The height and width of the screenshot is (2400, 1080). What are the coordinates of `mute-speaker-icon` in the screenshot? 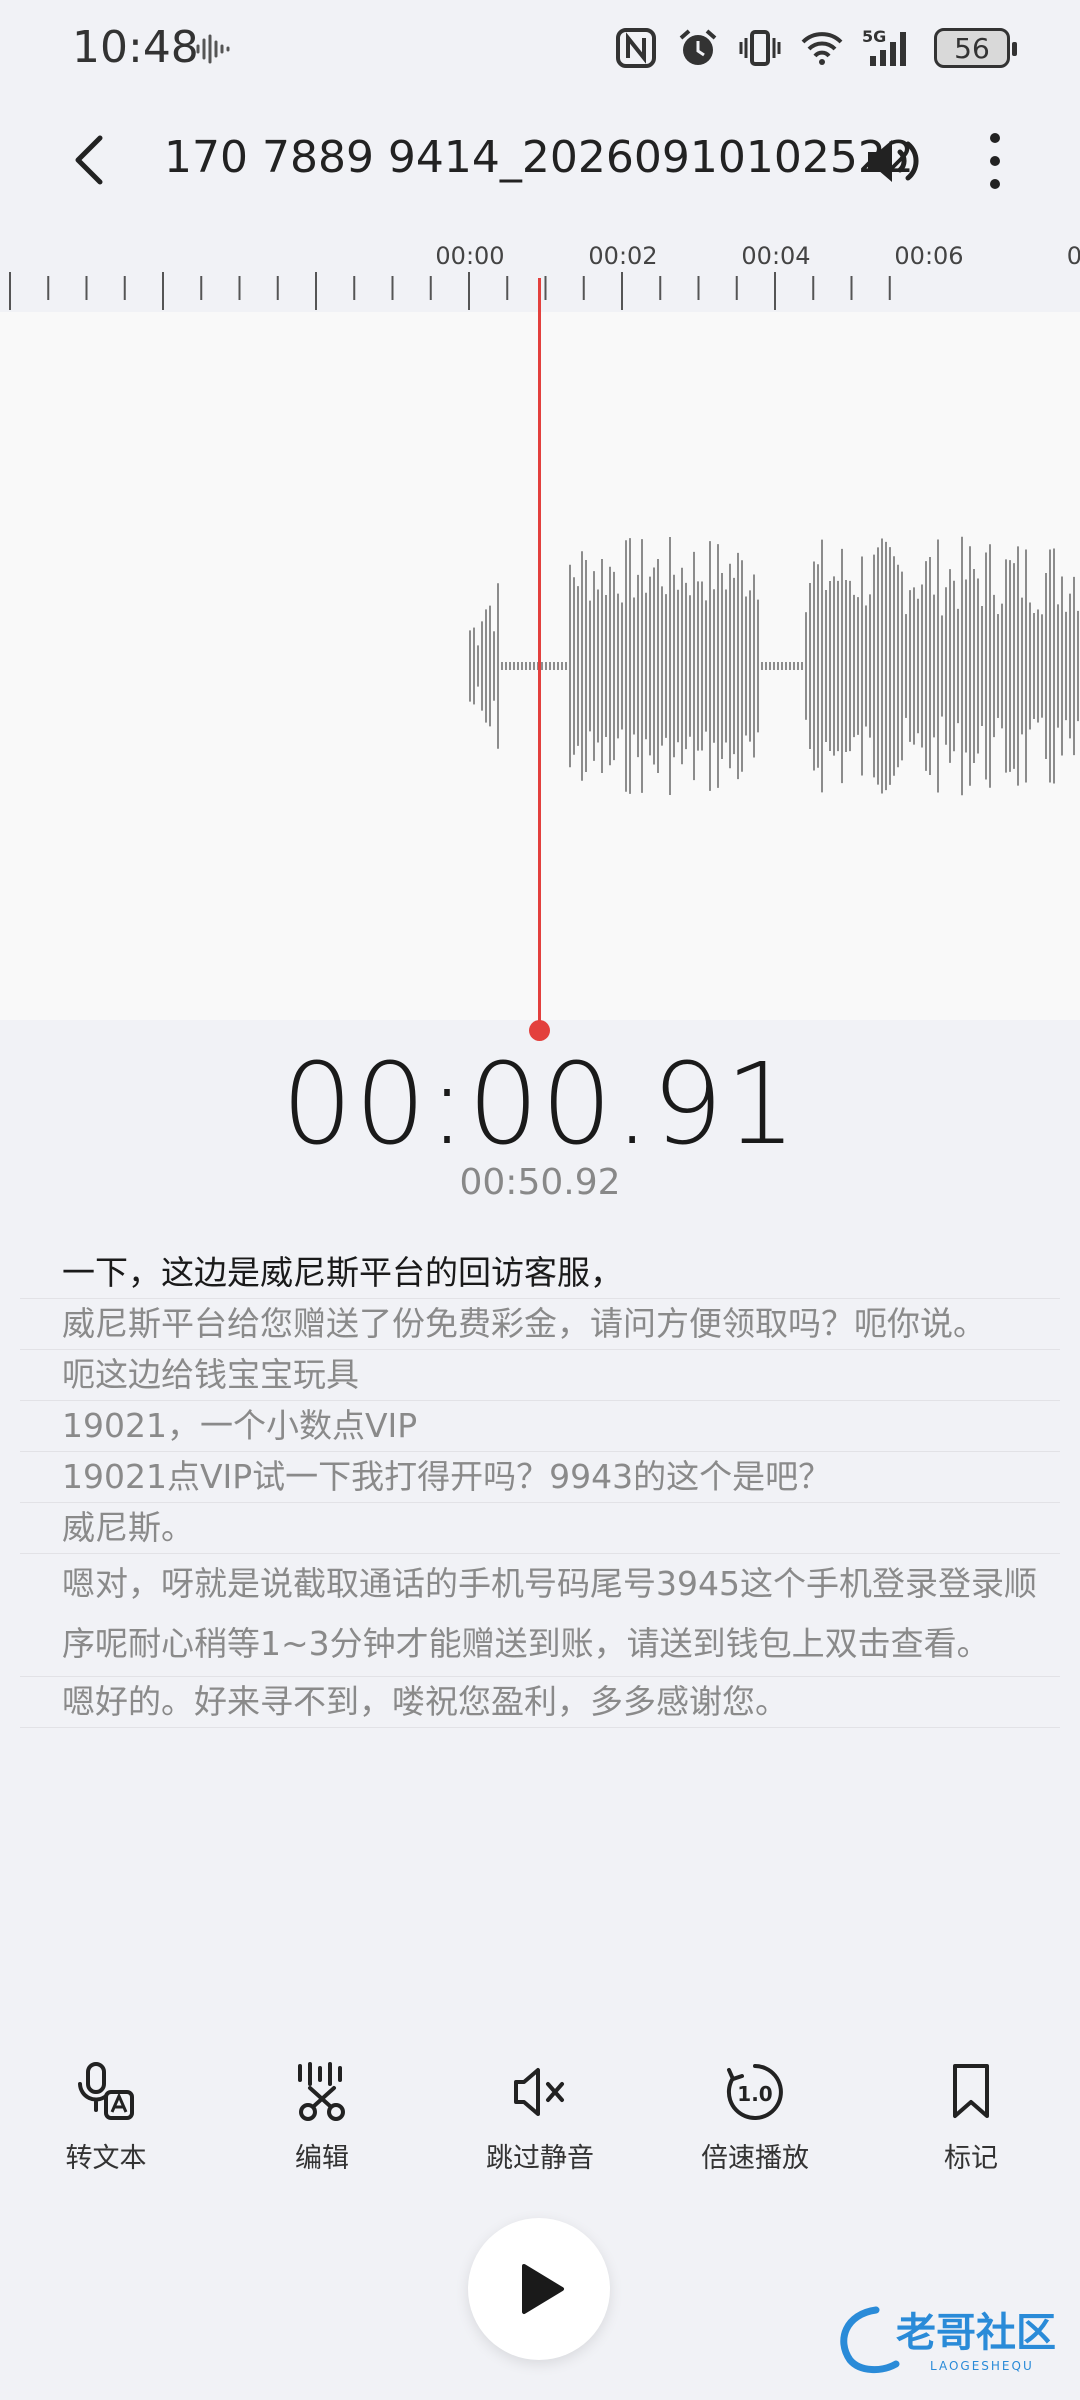 It's located at (539, 2092).